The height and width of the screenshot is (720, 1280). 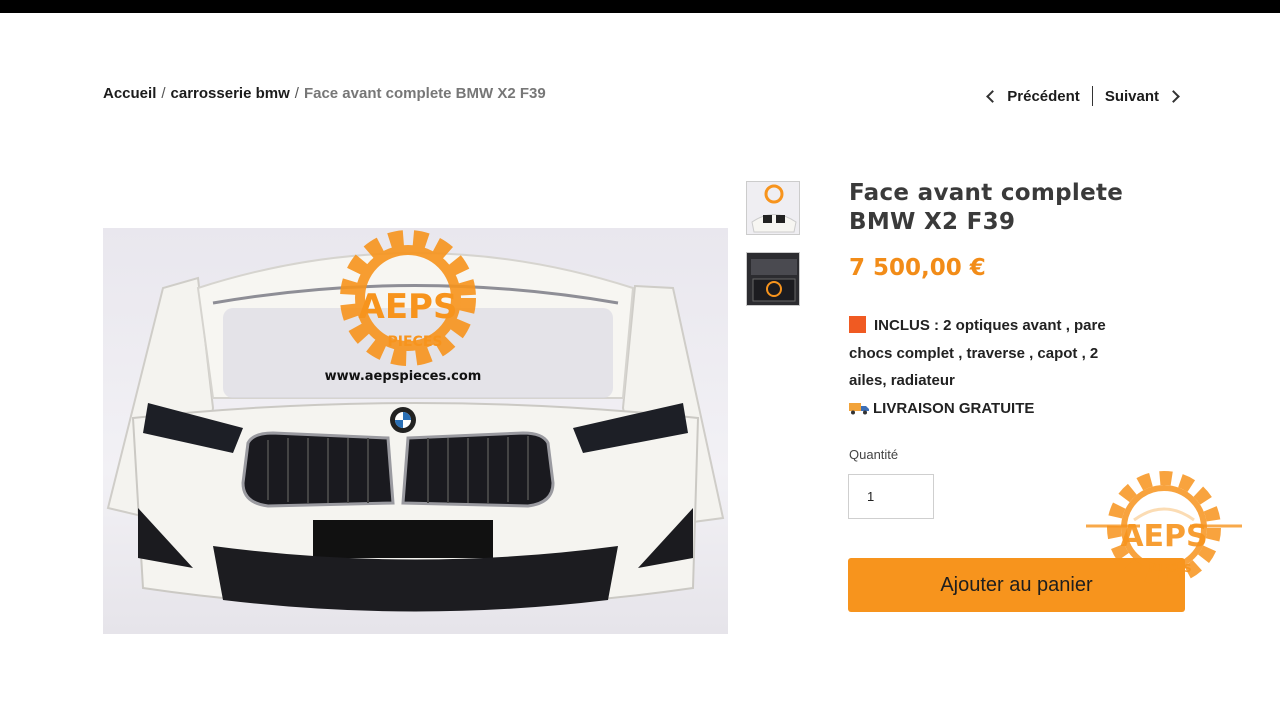 What do you see at coordinates (1083, 96) in the screenshot?
I see `product-pager: Précédent Suivant` at bounding box center [1083, 96].